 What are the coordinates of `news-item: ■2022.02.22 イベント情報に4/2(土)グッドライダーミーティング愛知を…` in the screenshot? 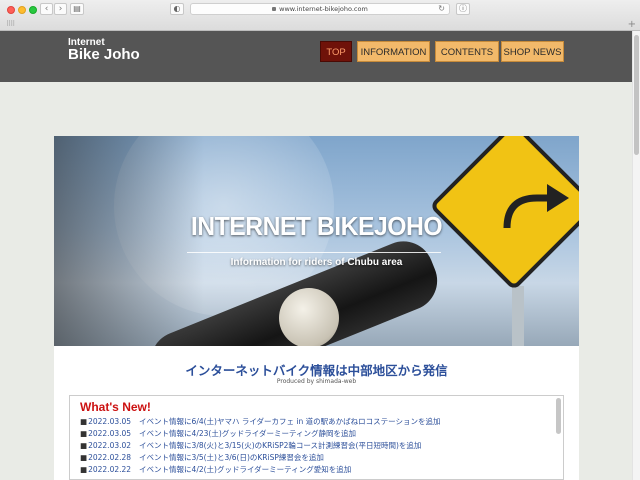 It's located at (315, 470).